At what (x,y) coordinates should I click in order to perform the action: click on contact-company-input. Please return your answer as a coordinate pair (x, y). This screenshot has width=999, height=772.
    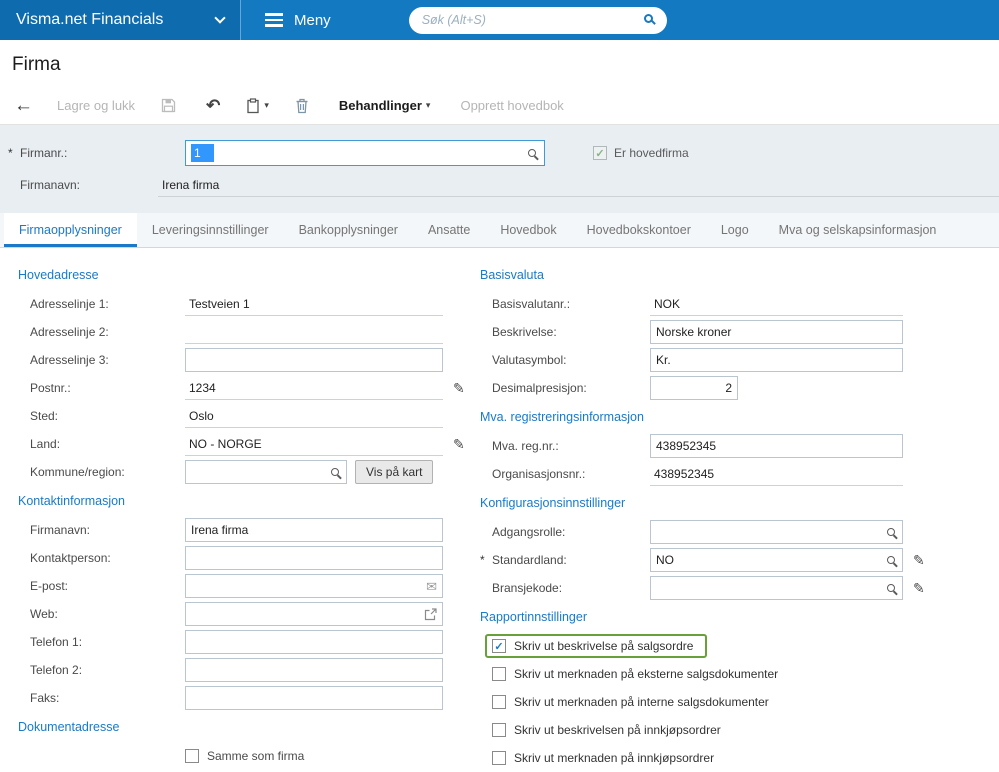
    Looking at the image, I should click on (314, 530).